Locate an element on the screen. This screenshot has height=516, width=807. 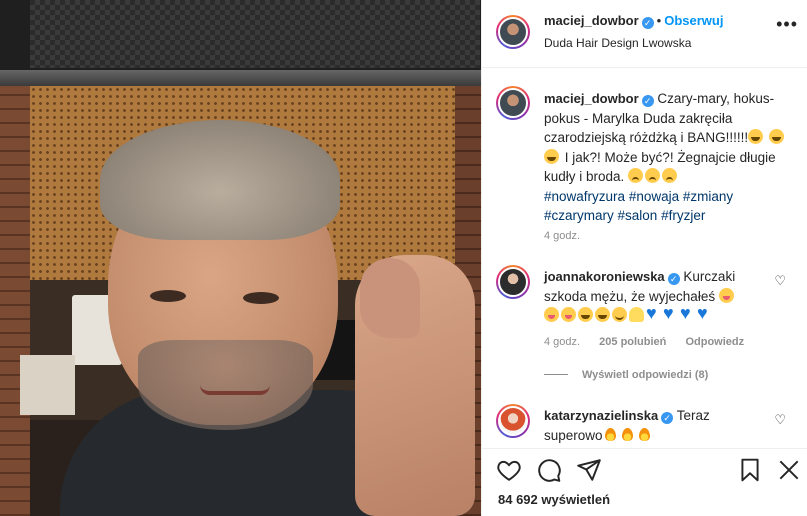
header-line: maciej_dowbor ✓ • Obserwuj is located at coordinates (633, 21).